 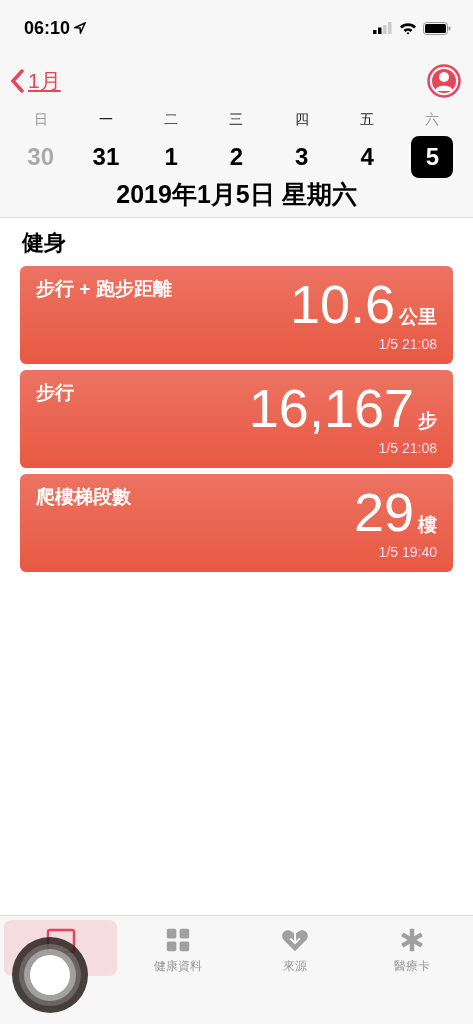 I want to click on metric-time: 1/5 19:40, so click(x=407, y=552).